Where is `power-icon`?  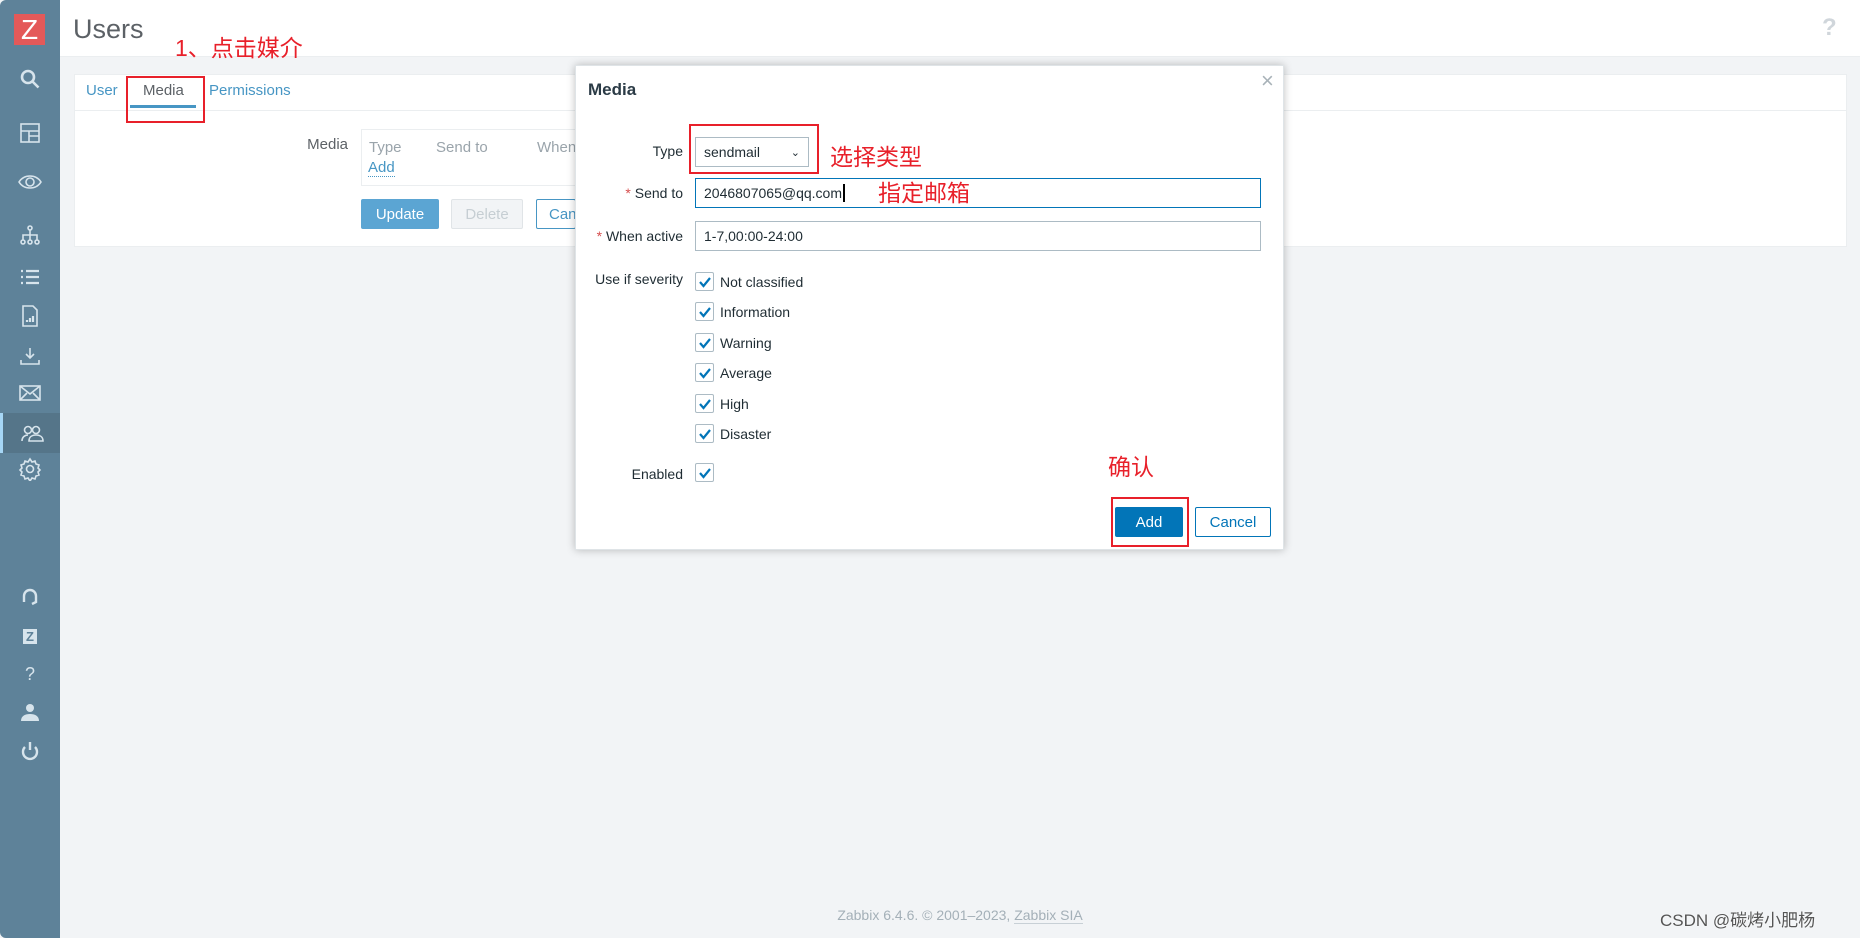
power-icon is located at coordinates (30, 751).